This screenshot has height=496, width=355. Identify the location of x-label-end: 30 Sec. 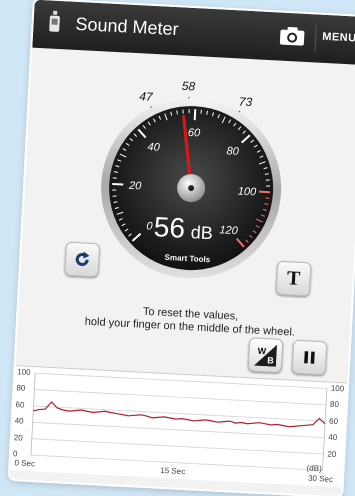
(320, 478).